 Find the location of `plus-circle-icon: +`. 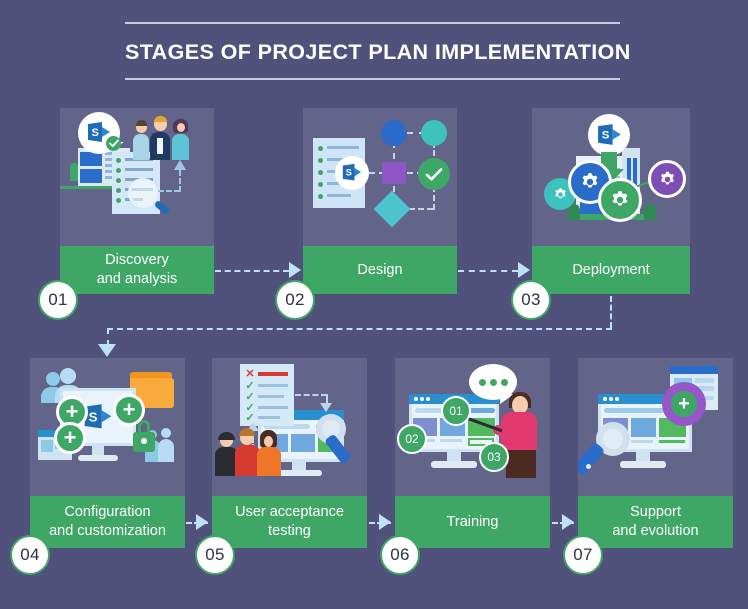

plus-circle-icon: + is located at coordinates (684, 404).